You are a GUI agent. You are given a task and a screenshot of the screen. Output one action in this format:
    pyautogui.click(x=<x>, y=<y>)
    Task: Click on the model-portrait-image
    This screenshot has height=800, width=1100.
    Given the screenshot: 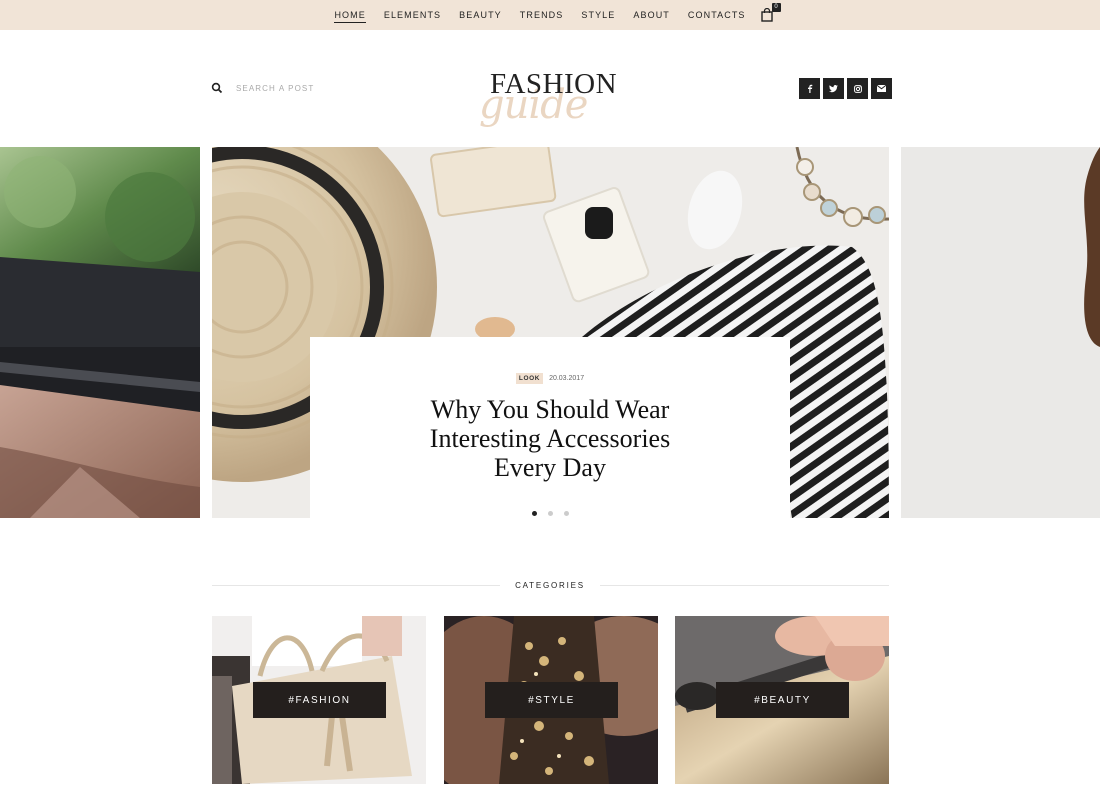 What is the action you would take?
    pyautogui.click(x=1000, y=332)
    